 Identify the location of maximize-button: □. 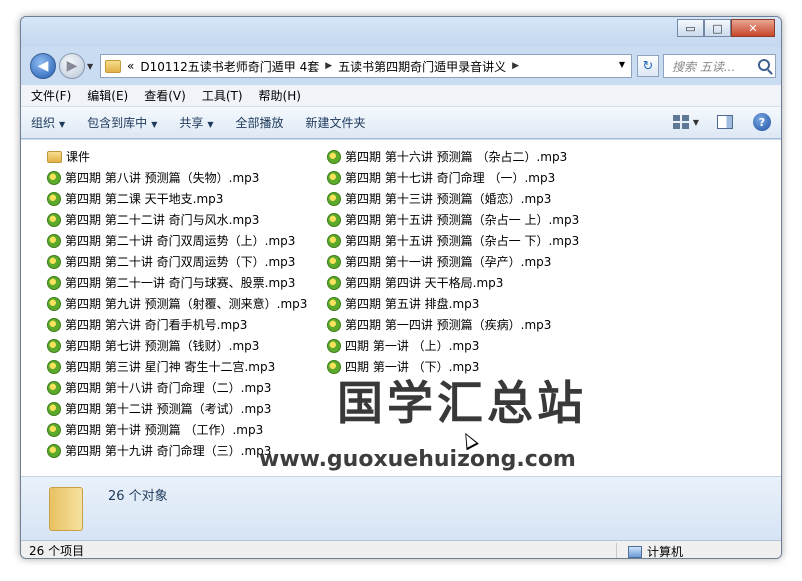
(717, 28).